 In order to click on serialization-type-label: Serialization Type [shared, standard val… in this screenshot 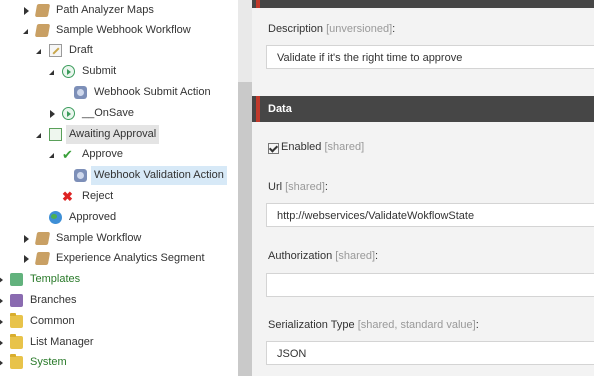, I will do `click(373, 325)`.